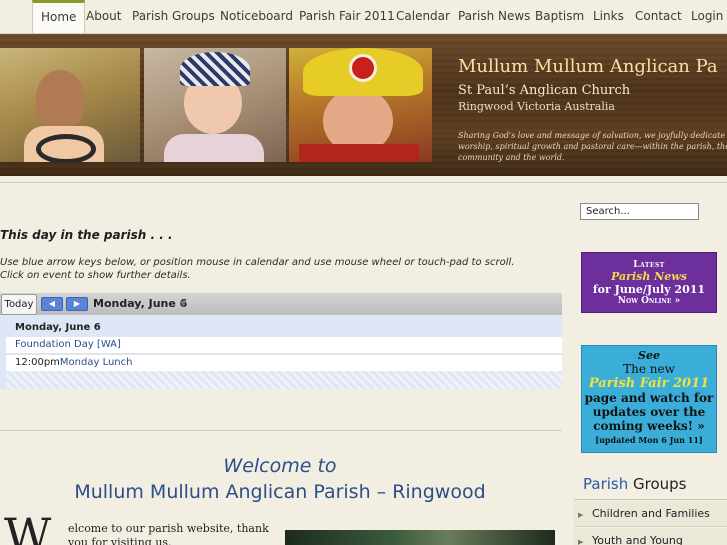  I want to click on heading-part: Groups, so click(657, 484).